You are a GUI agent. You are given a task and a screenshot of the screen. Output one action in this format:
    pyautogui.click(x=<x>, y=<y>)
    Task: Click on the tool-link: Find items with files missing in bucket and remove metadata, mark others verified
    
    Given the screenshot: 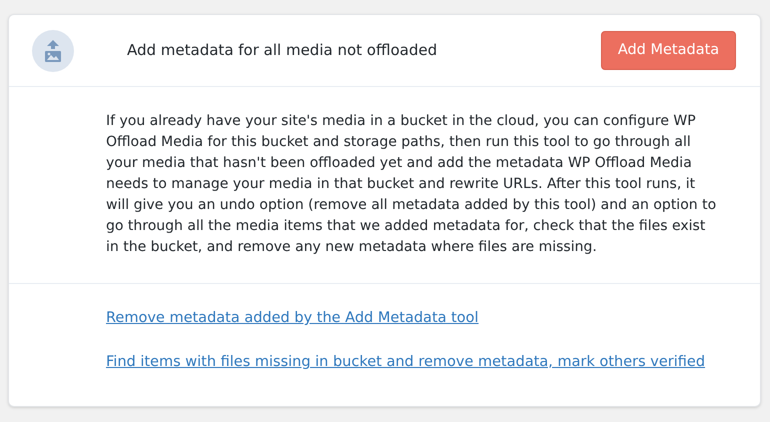 What is the action you would take?
    pyautogui.click(x=406, y=362)
    